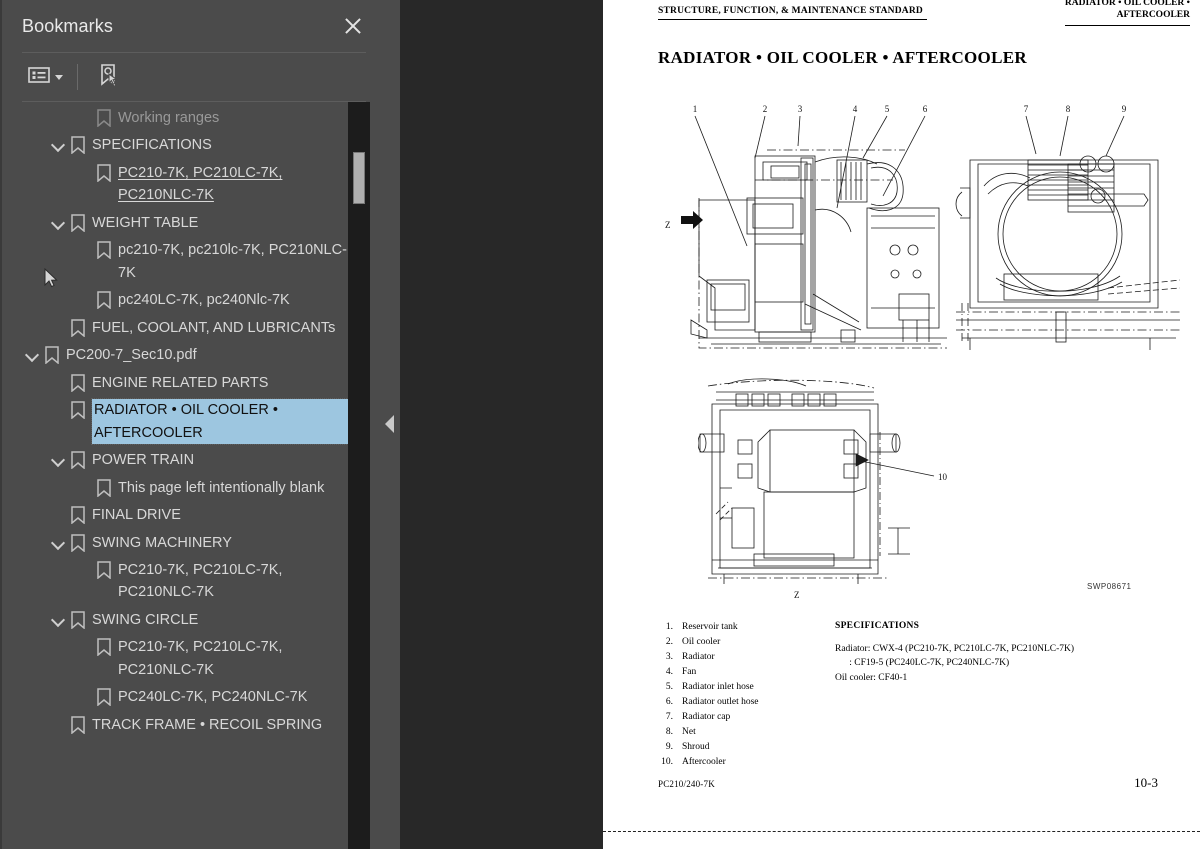 This screenshot has width=1200, height=849. Describe the element at coordinates (686, 784) in the screenshot. I see `footer-model: PC210/240-7K` at that location.